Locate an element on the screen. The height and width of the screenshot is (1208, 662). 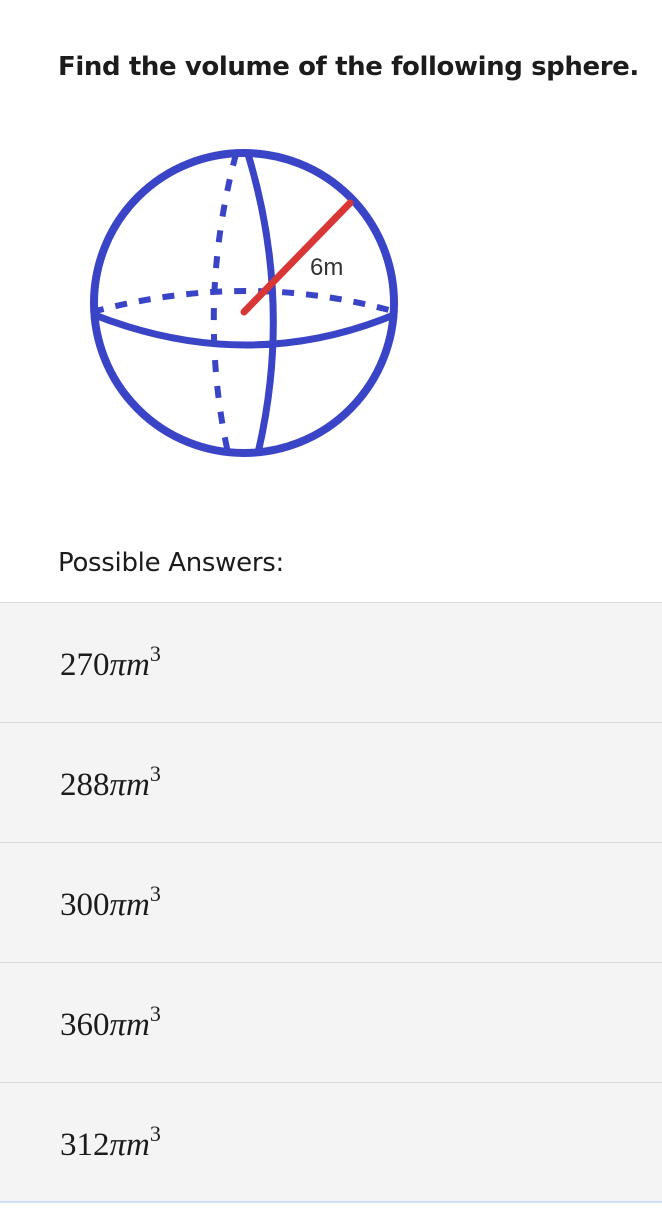
answer-coefficient: 288 is located at coordinates (85, 785).